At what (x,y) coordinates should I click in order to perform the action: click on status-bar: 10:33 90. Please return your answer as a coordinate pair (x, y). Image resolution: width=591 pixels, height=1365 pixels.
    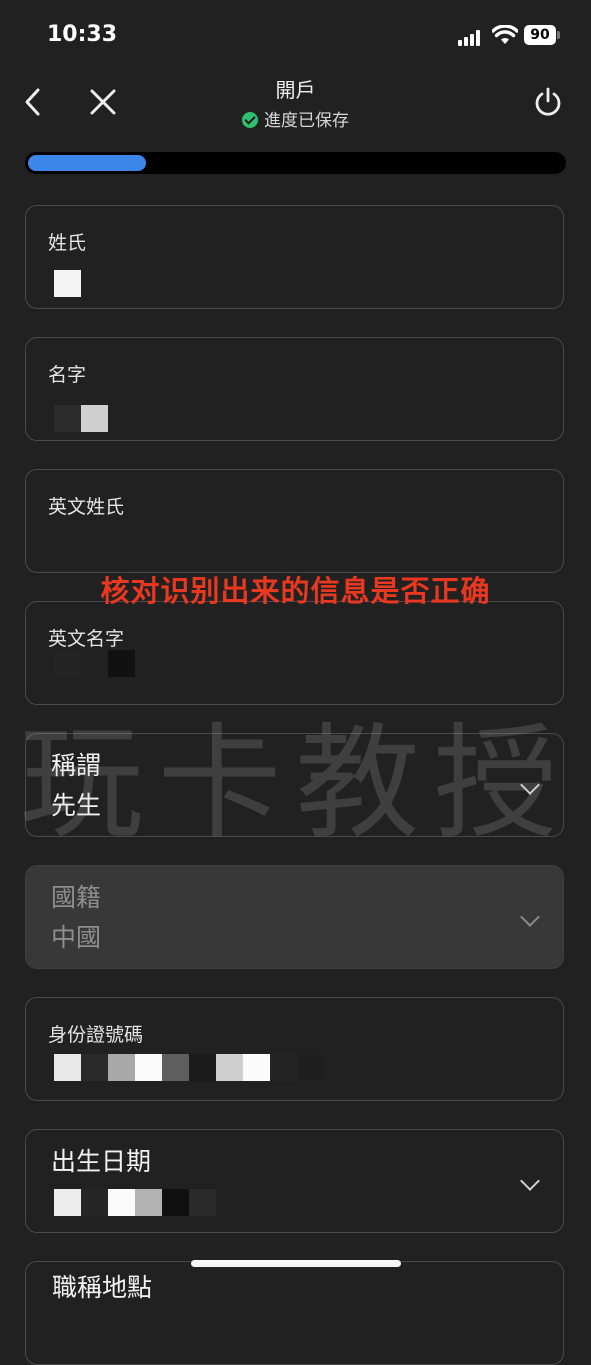
    Looking at the image, I should click on (295, 33).